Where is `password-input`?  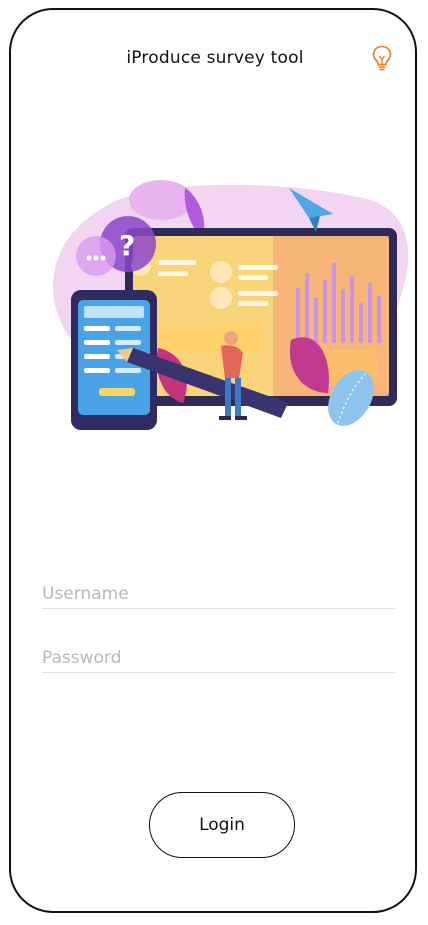 password-input is located at coordinates (218, 658).